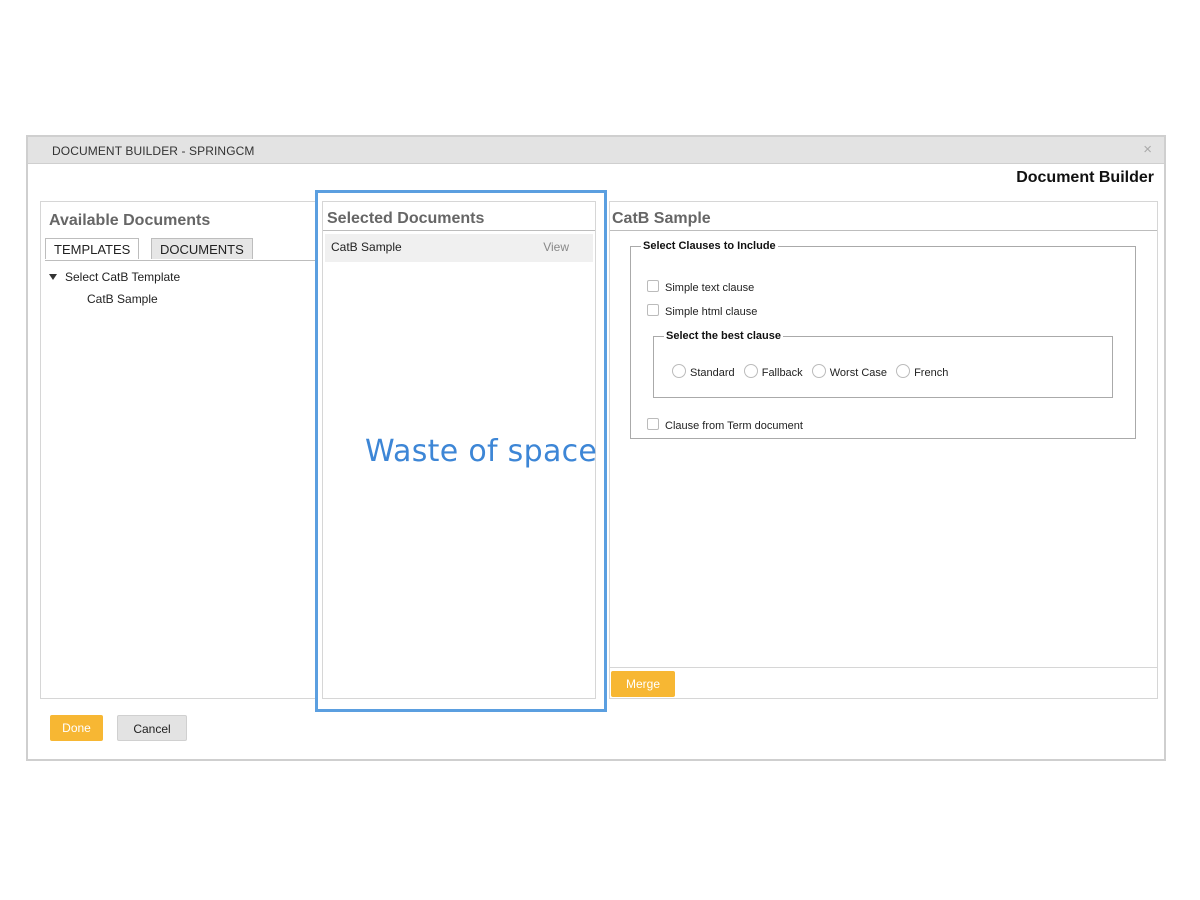 This screenshot has height=900, width=1200. What do you see at coordinates (712, 373) in the screenshot?
I see `radio-label: Standard` at bounding box center [712, 373].